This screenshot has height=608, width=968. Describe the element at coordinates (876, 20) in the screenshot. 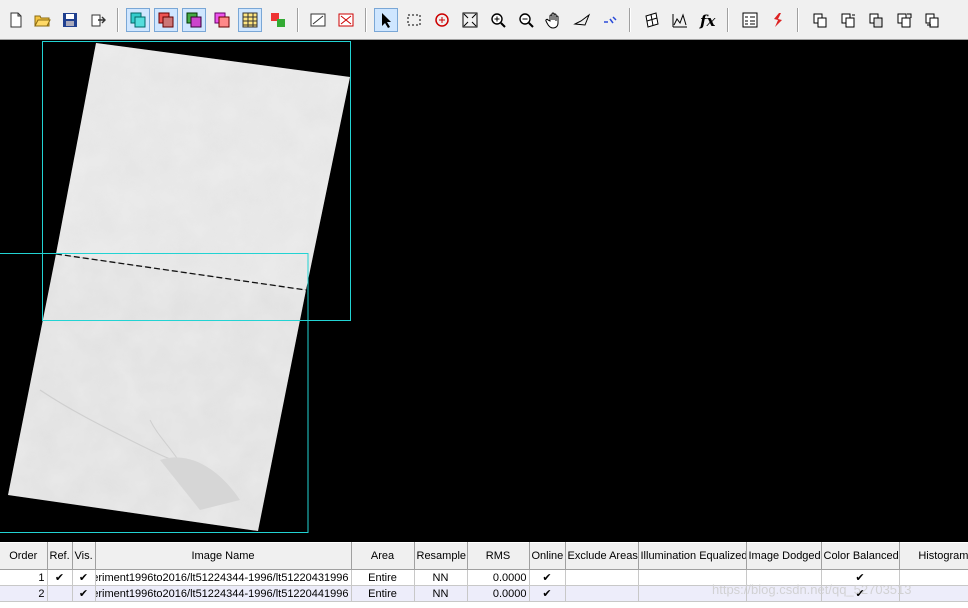

I see `output-3-icon` at that location.